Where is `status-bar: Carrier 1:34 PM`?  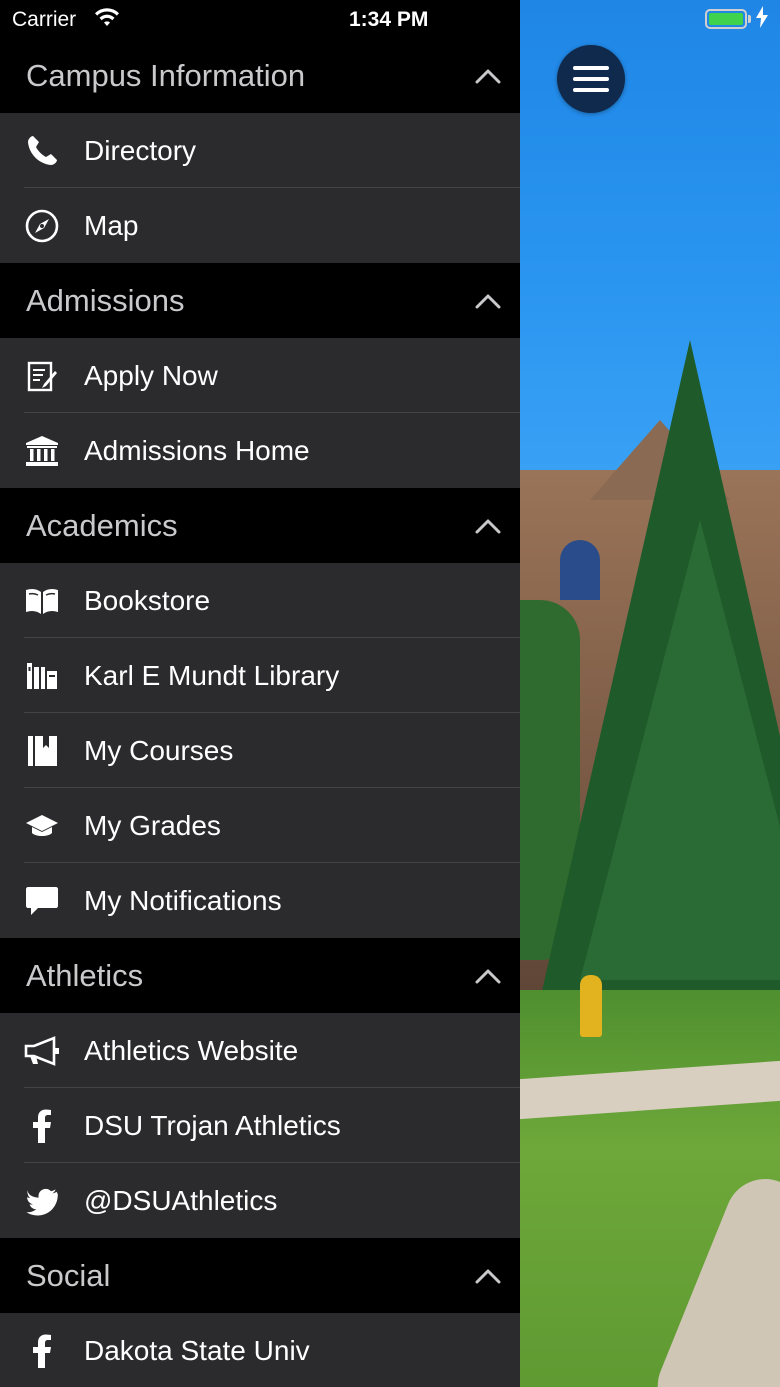 status-bar: Carrier 1:34 PM is located at coordinates (390, 20).